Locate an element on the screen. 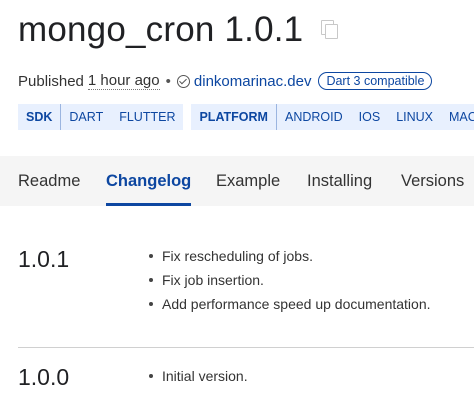 Image resolution: width=474 pixels, height=418 pixels. sdk-tag-dart: DART is located at coordinates (86, 117).